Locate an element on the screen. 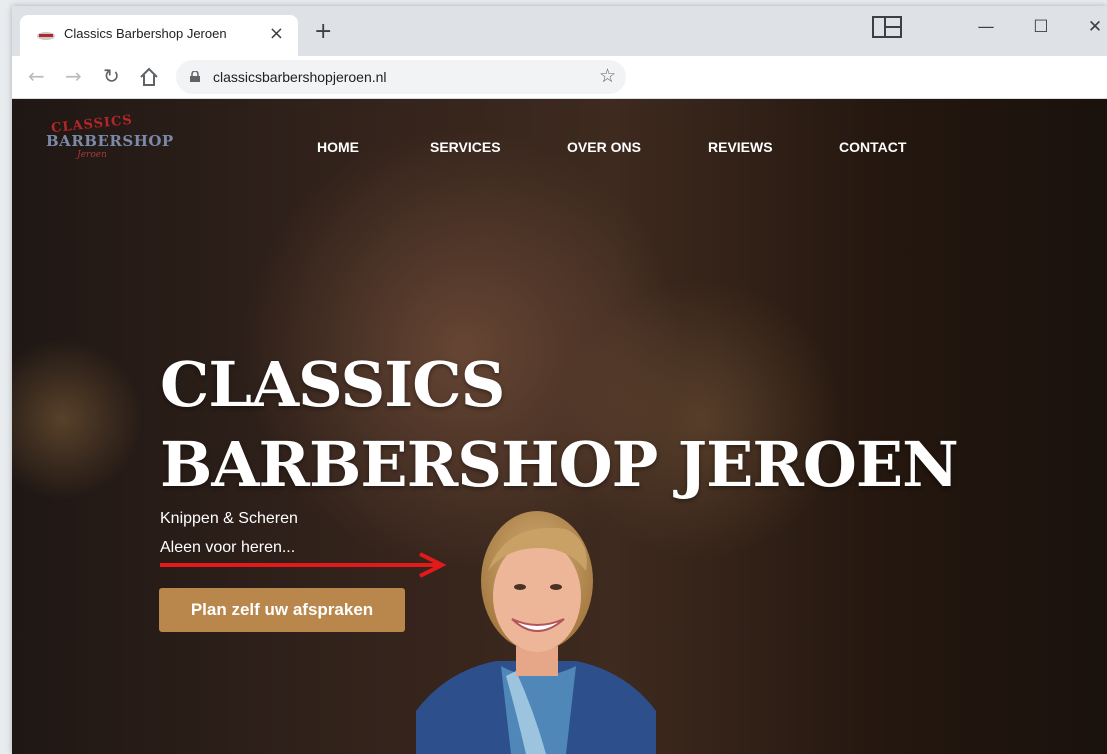 The height and width of the screenshot is (754, 1107). red-arrow-icon is located at coordinates (303, 565).